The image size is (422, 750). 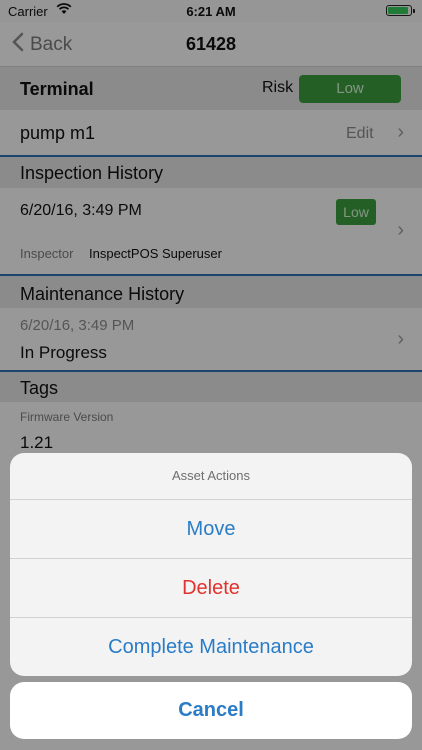 What do you see at coordinates (211, 647) in the screenshot?
I see `complete-maintenance-button: Complete Maintenance` at bounding box center [211, 647].